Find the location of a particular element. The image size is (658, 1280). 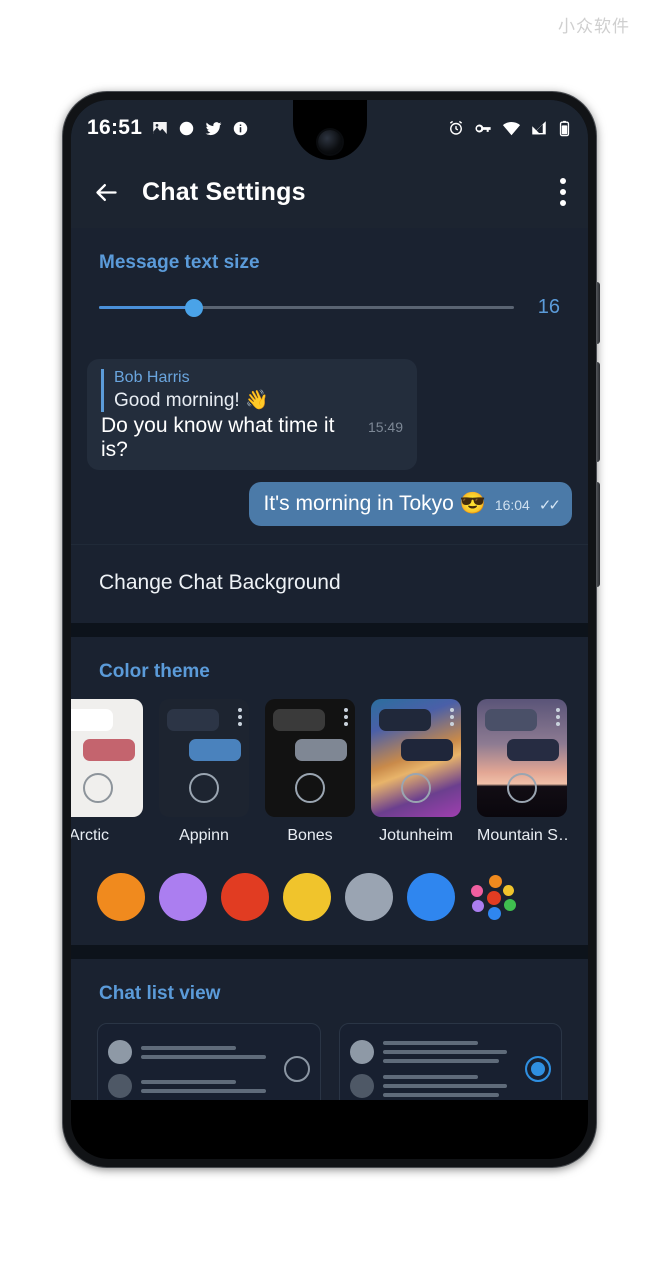

theme-card-appinn: Appinn is located at coordinates (204, 772).